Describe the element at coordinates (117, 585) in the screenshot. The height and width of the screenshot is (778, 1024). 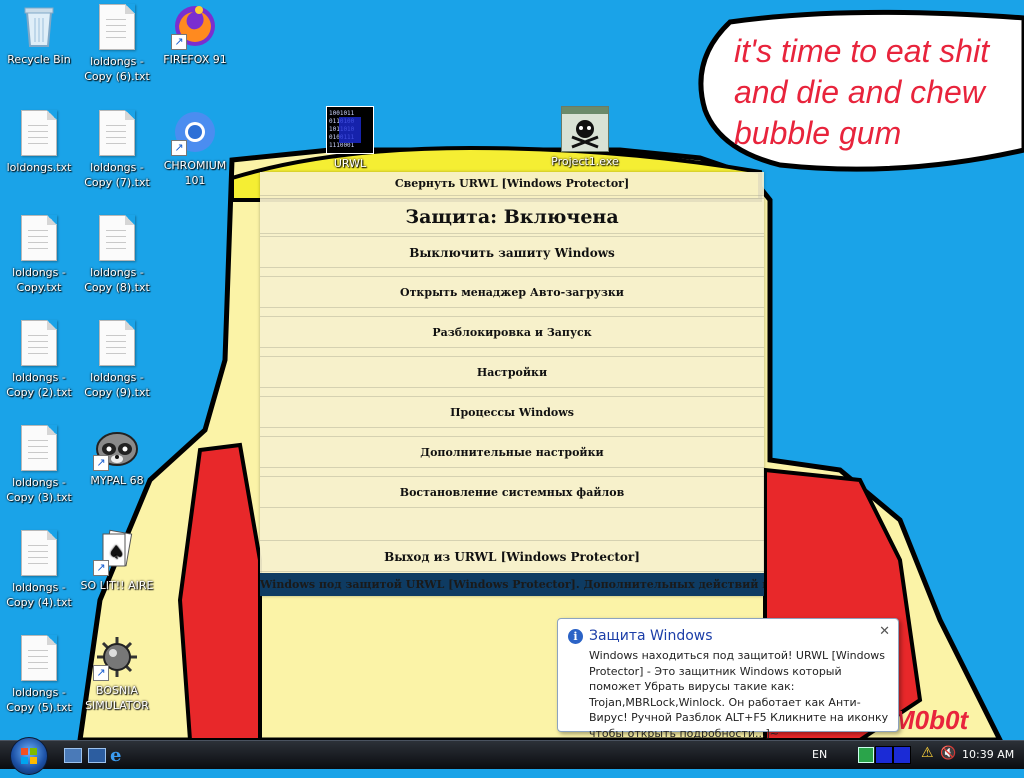
I see `desktop-icon-label: SO LIT!! AIRE` at that location.